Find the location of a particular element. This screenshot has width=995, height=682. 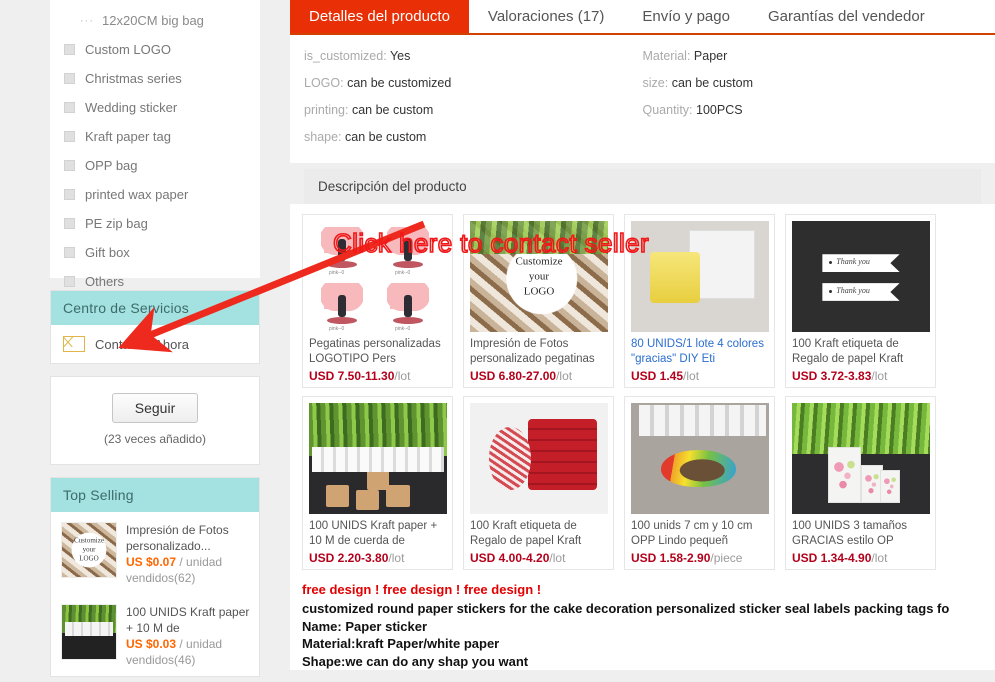

category-label: Others is located at coordinates (105, 281).